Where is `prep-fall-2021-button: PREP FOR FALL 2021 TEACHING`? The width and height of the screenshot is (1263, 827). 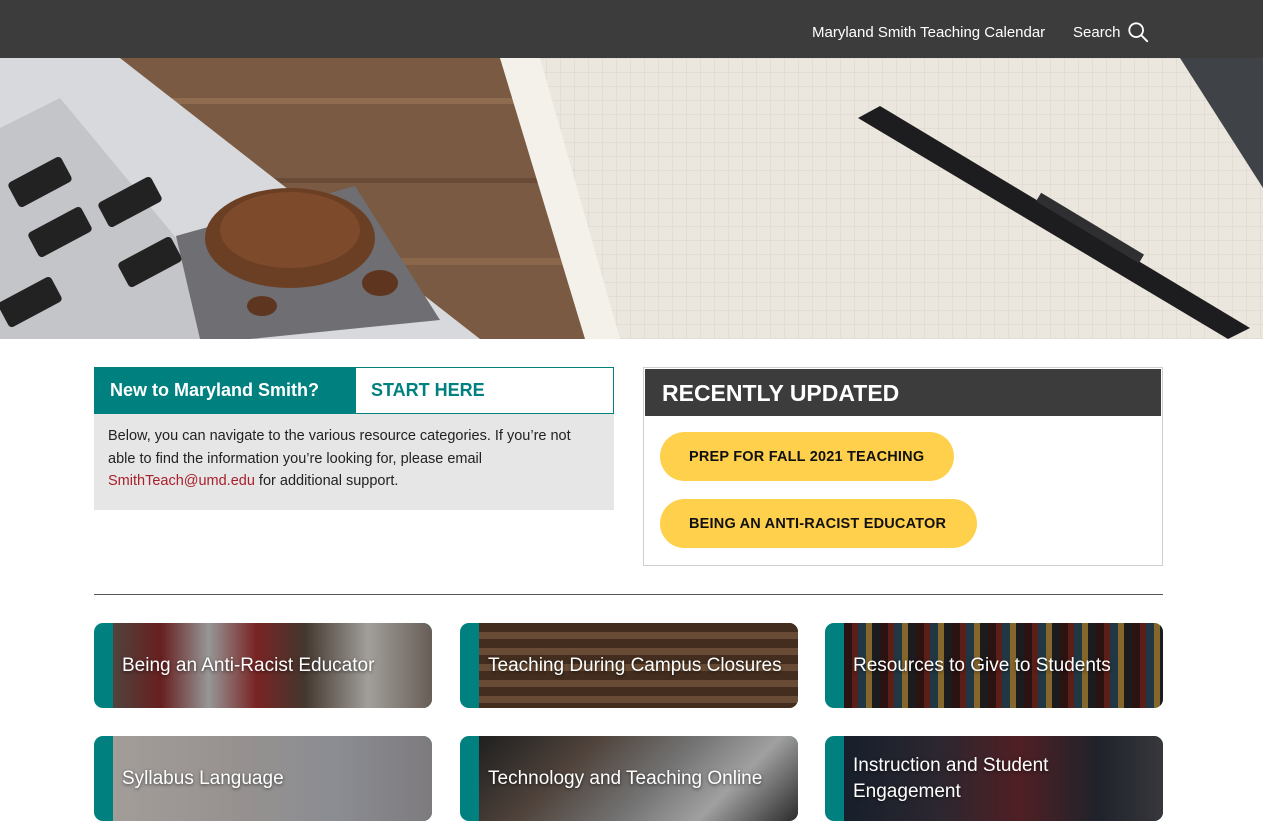 prep-fall-2021-button: PREP FOR FALL 2021 TEACHING is located at coordinates (807, 456).